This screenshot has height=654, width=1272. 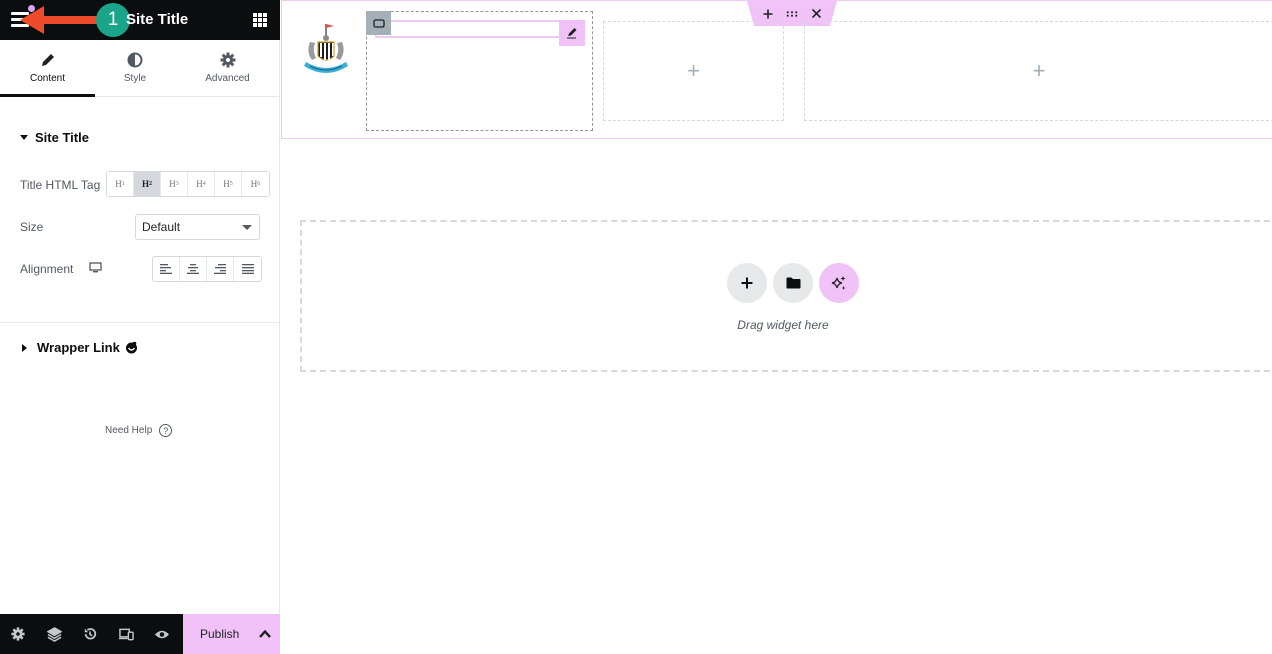 I want to click on eye-icon, so click(x=162, y=634).